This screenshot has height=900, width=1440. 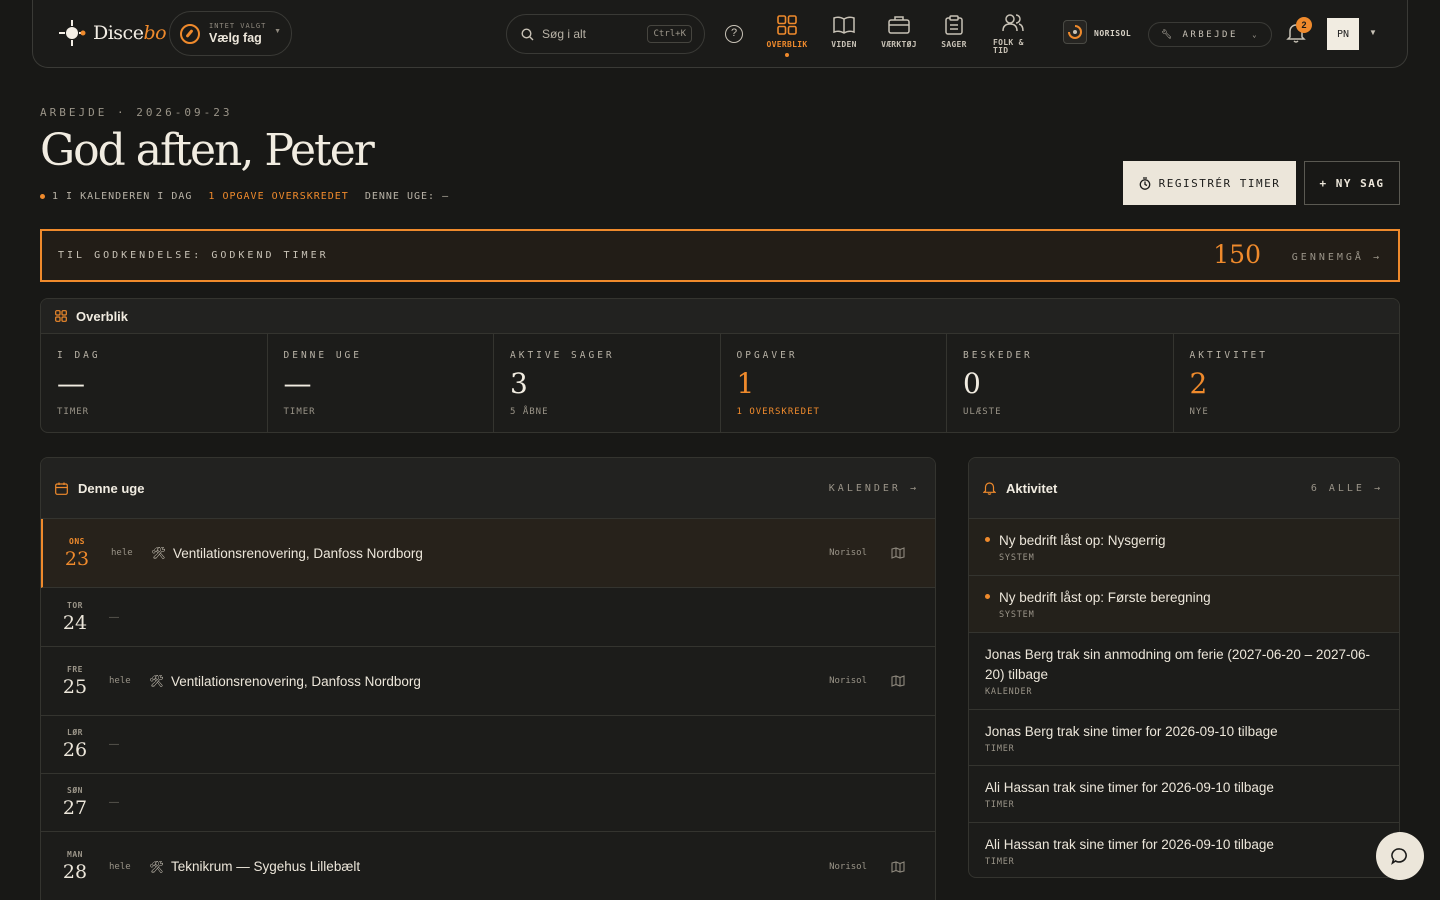 What do you see at coordinates (848, 553) in the screenshot?
I see `event-org: Norisol` at bounding box center [848, 553].